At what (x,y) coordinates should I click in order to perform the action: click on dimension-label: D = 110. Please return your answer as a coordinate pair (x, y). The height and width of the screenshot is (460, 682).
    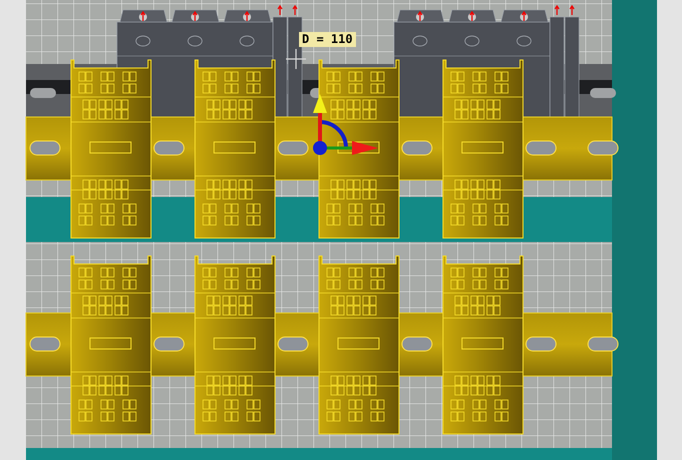
    Looking at the image, I should click on (327, 39).